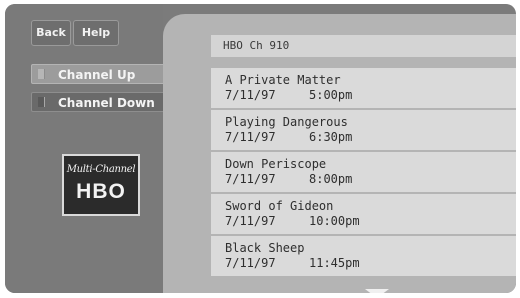  What do you see at coordinates (41, 102) in the screenshot?
I see `channel-down-marker-icon` at bounding box center [41, 102].